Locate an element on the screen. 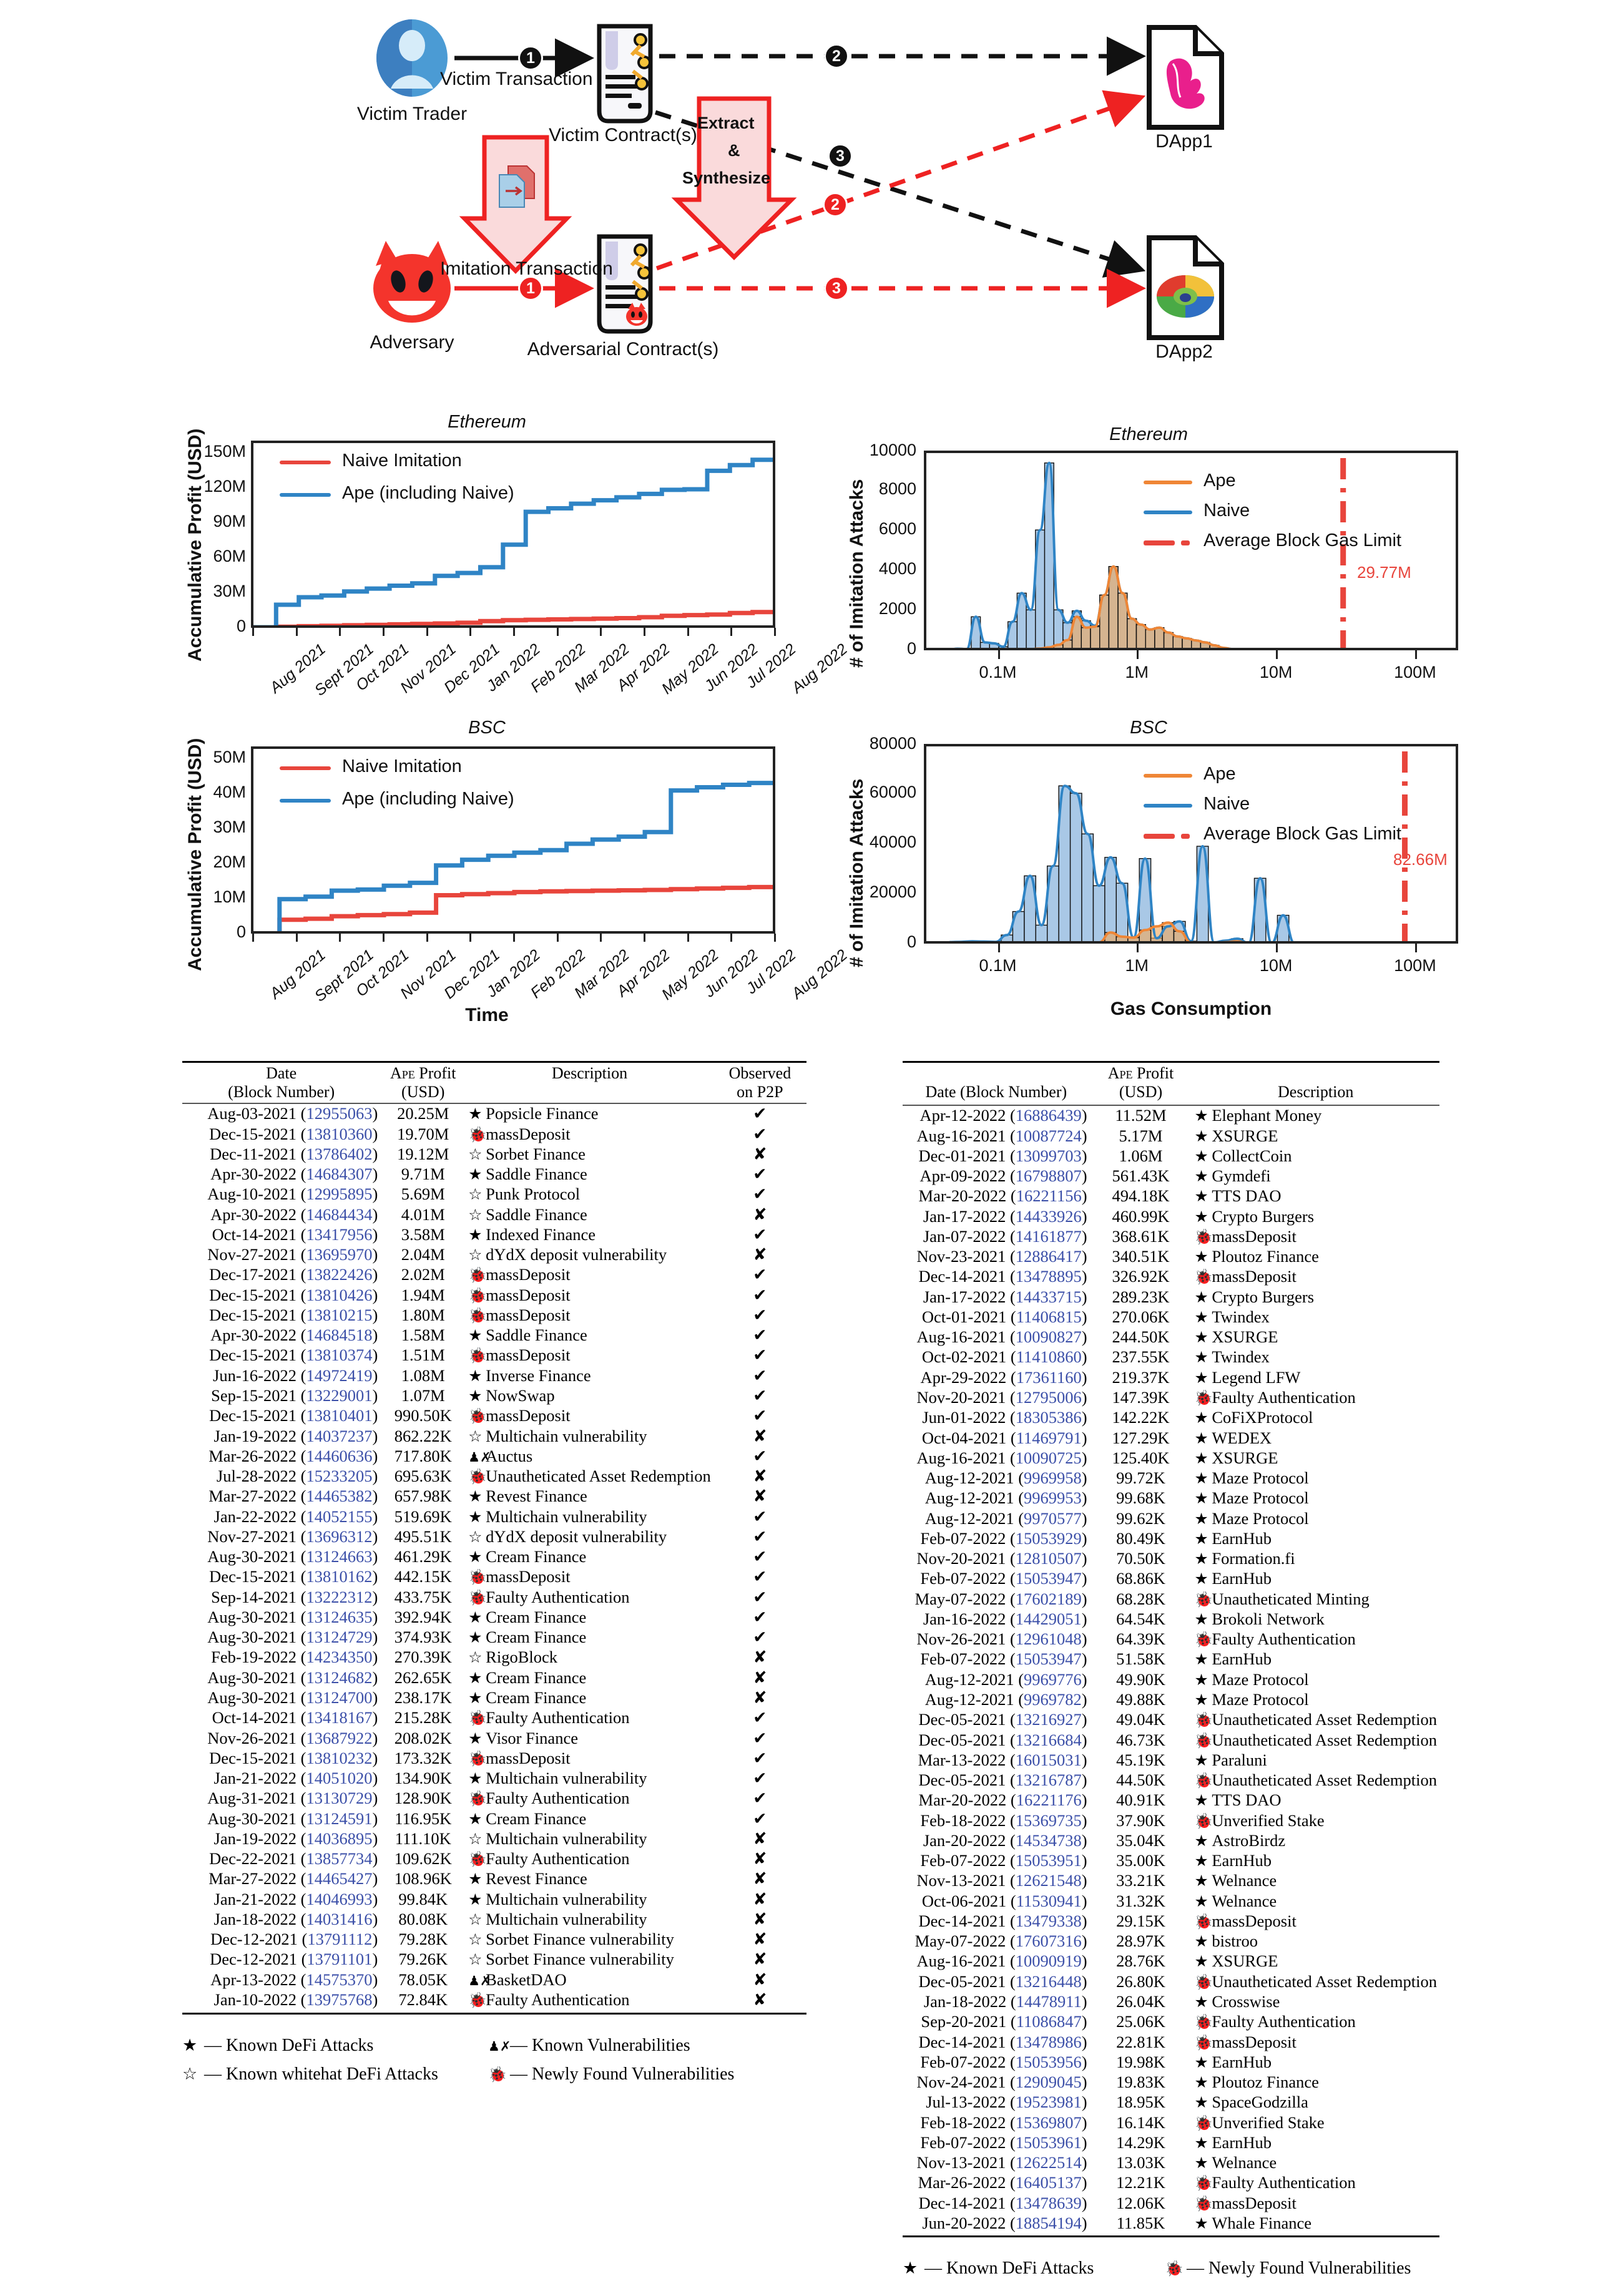  block-number: 14465427 is located at coordinates (339, 1878).